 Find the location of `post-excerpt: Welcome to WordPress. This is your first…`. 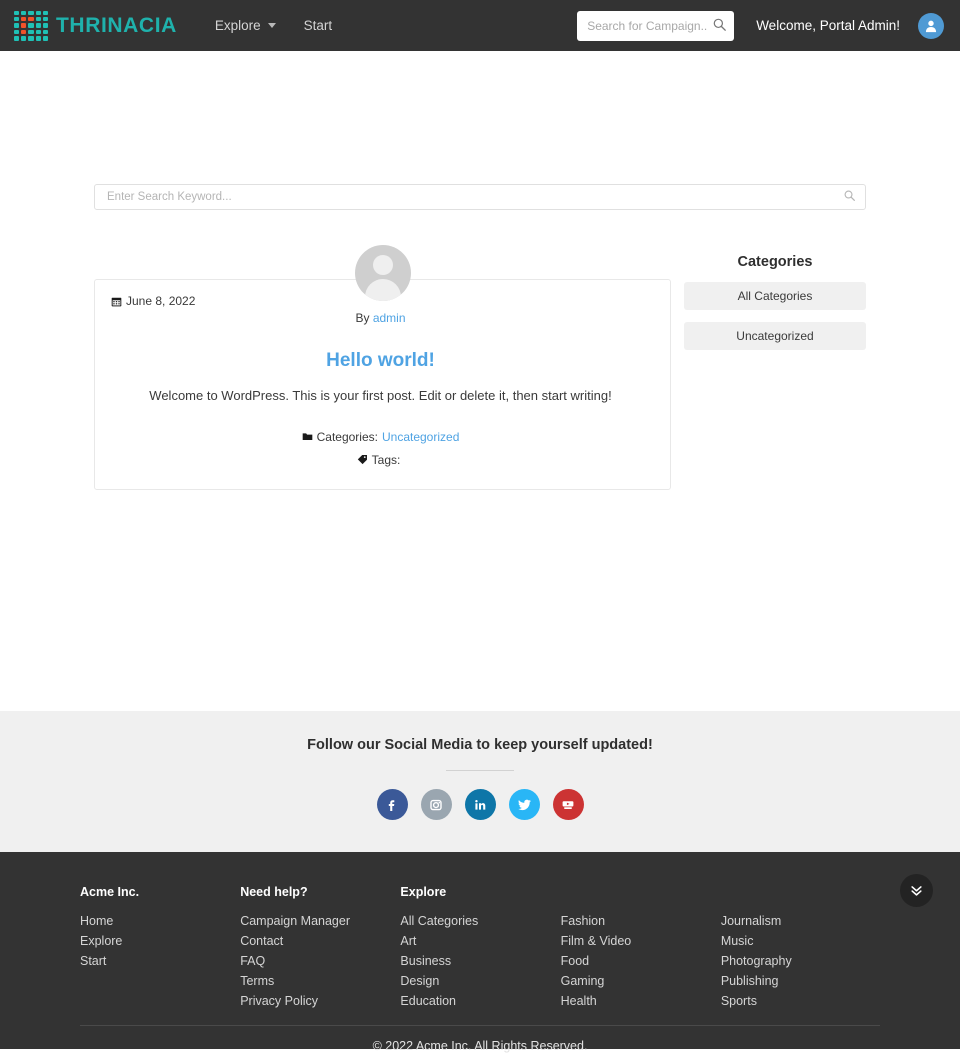

post-excerpt: Welcome to WordPress. This is your first… is located at coordinates (380, 395).